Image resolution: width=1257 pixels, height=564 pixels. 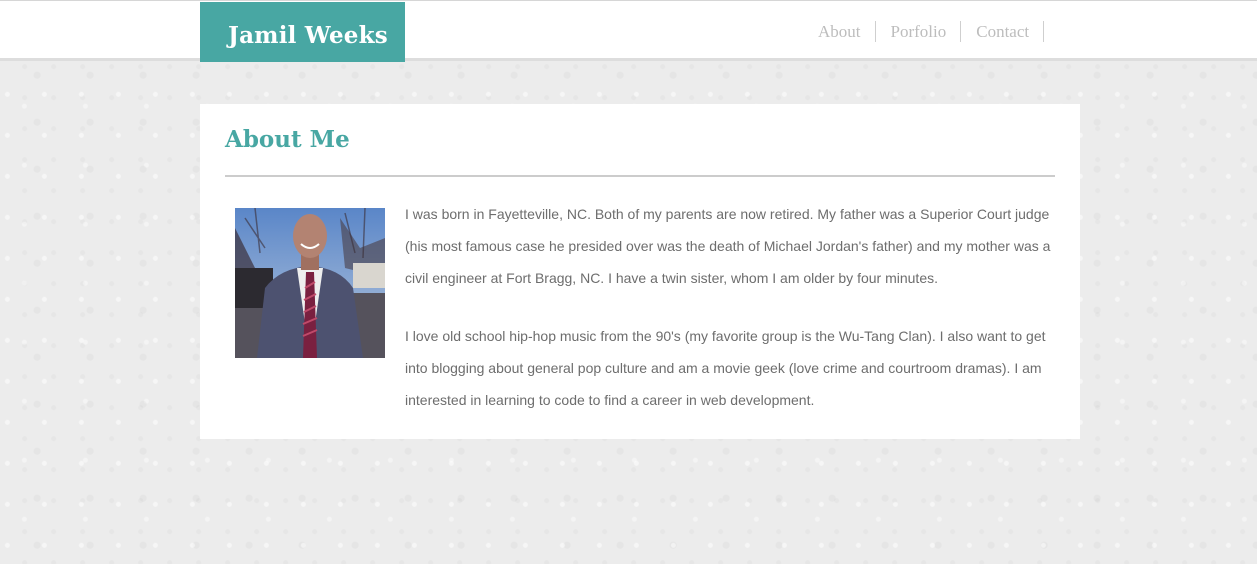 I want to click on site-header: Jamil Weeks About Porfolio Contact, so click(x=628, y=31).